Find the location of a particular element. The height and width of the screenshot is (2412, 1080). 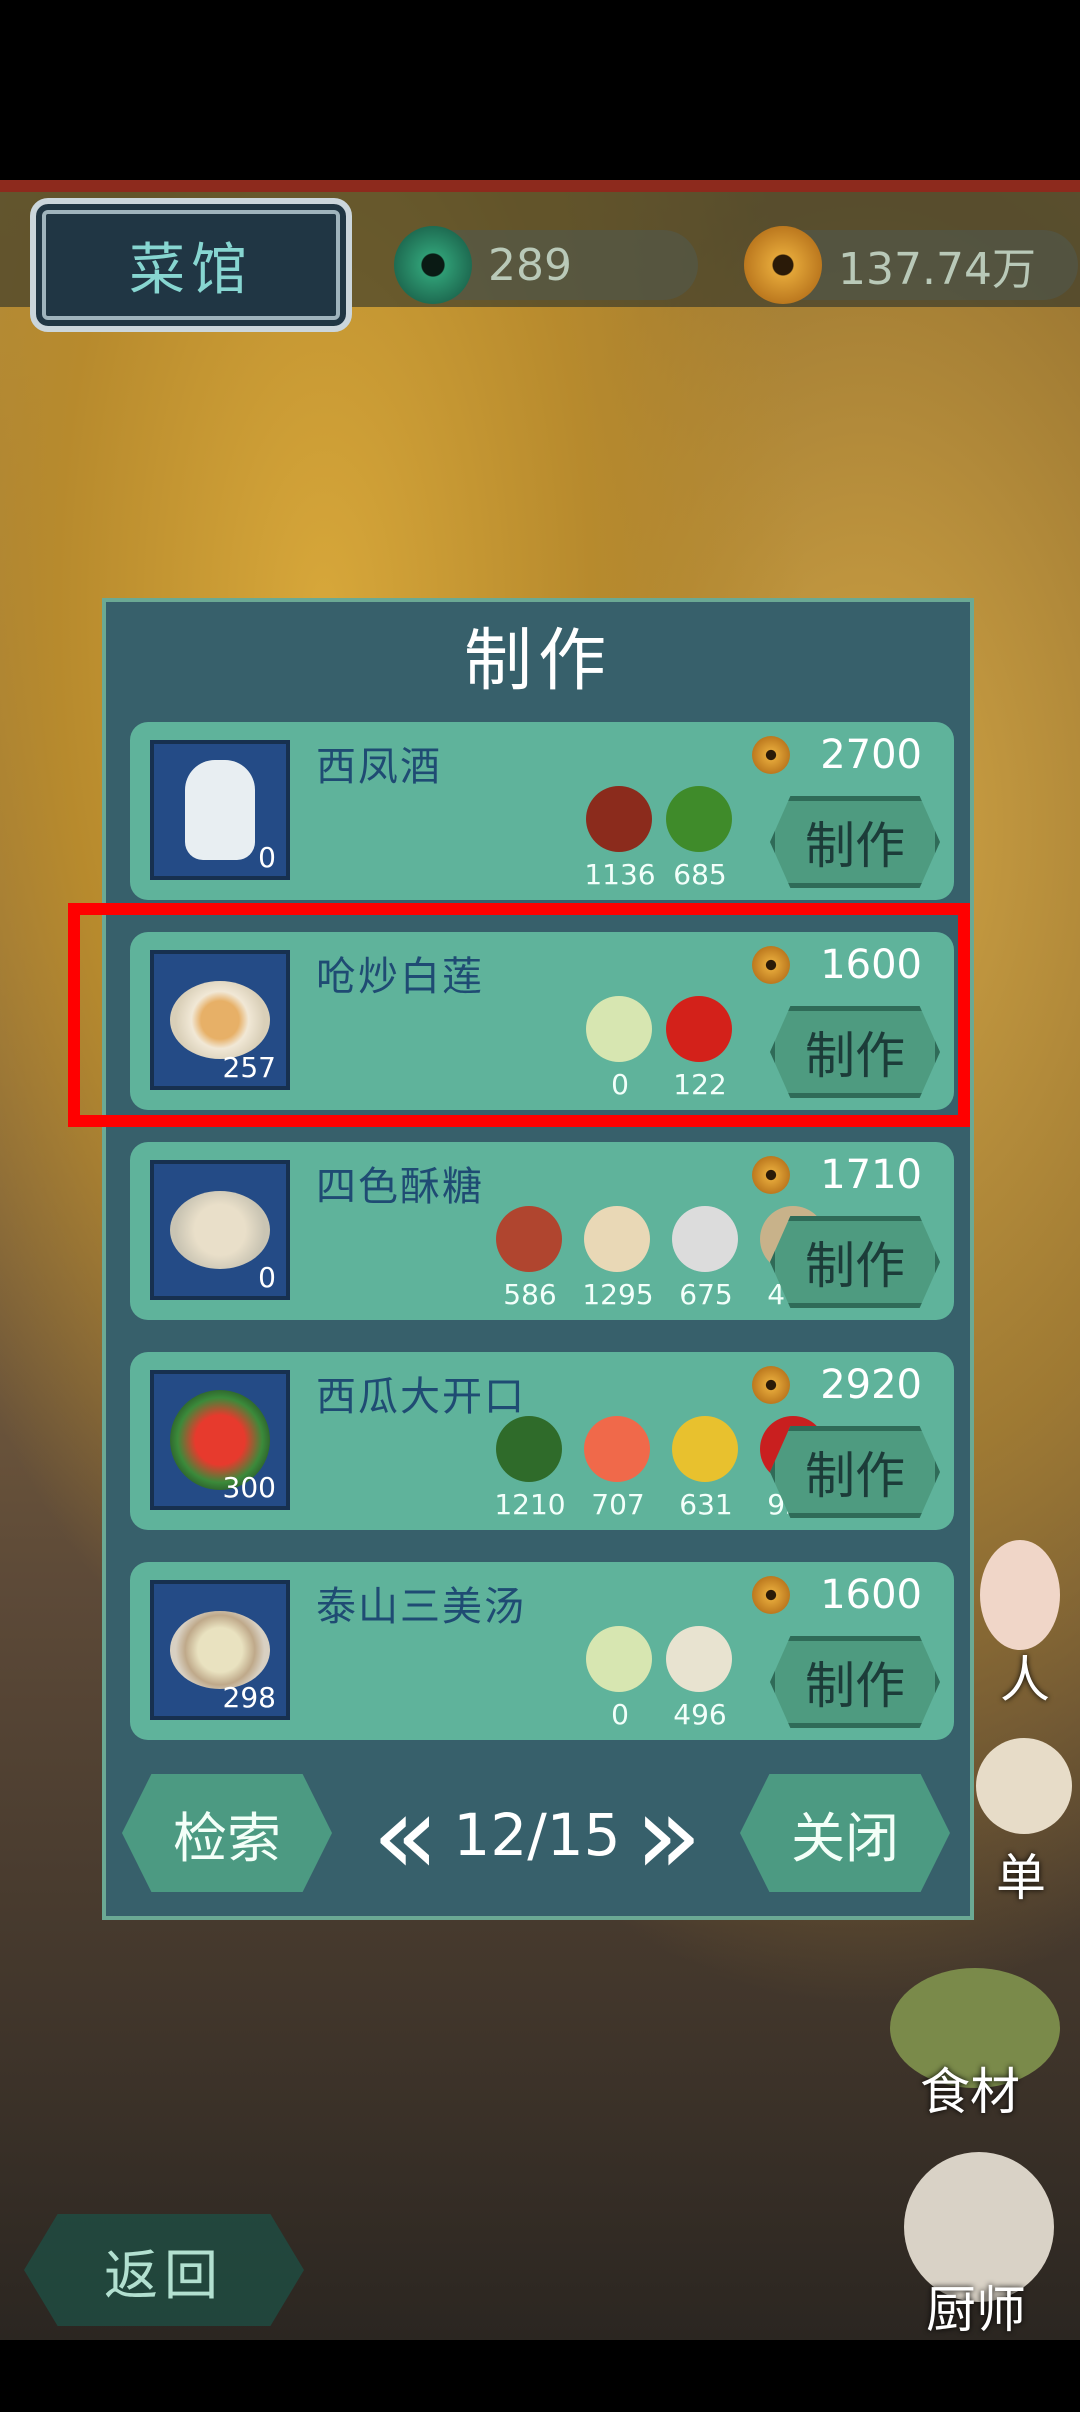

soup-bowl-icon is located at coordinates (220, 1650).